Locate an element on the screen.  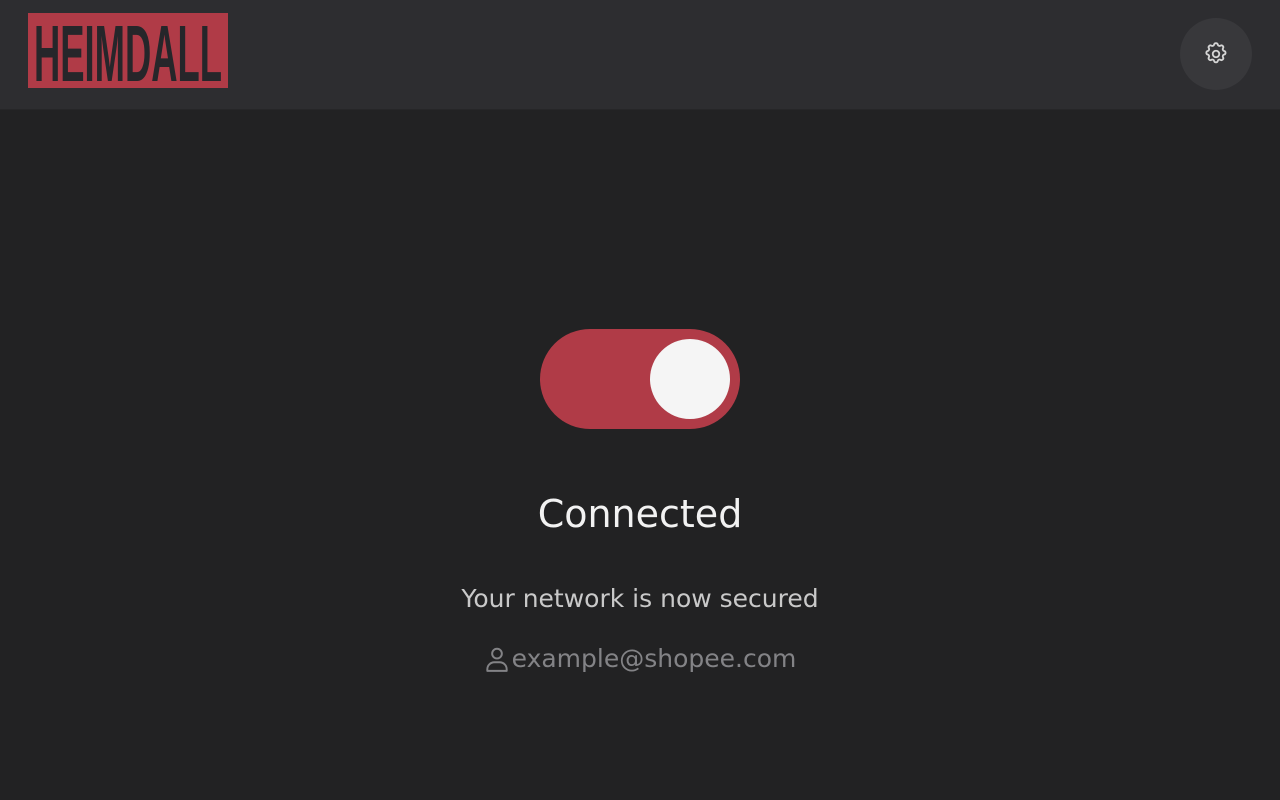
header-bar: HEIMDALL is located at coordinates (640, 55).